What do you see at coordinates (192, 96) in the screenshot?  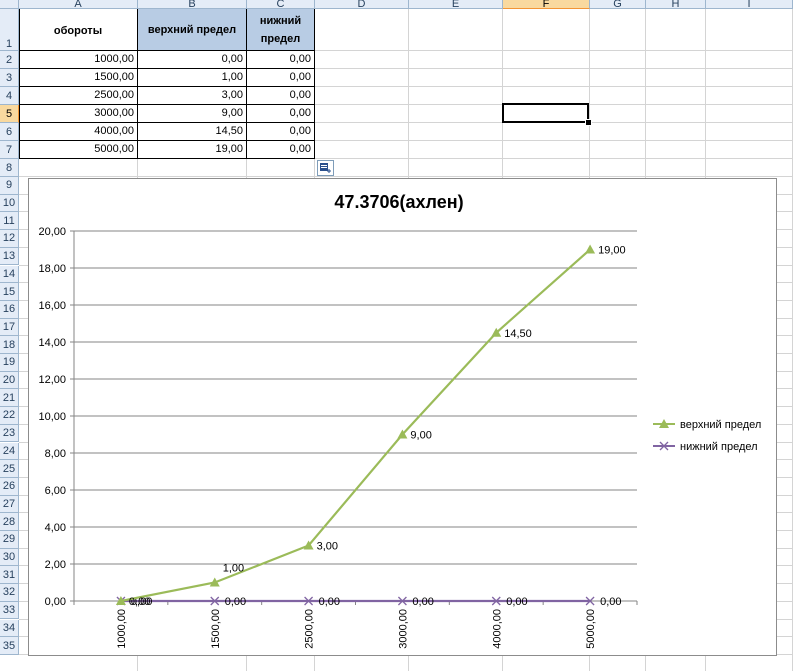 I see `table-cell: 3,00` at bounding box center [192, 96].